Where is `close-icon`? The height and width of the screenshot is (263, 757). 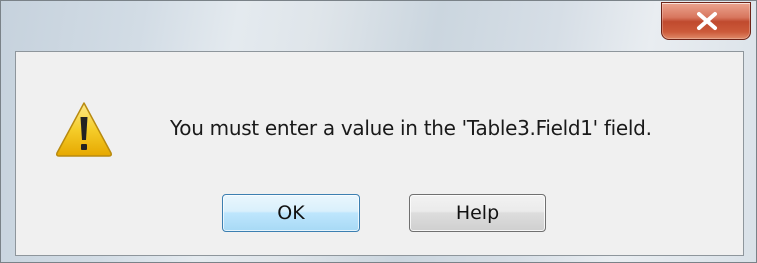 close-icon is located at coordinates (707, 21).